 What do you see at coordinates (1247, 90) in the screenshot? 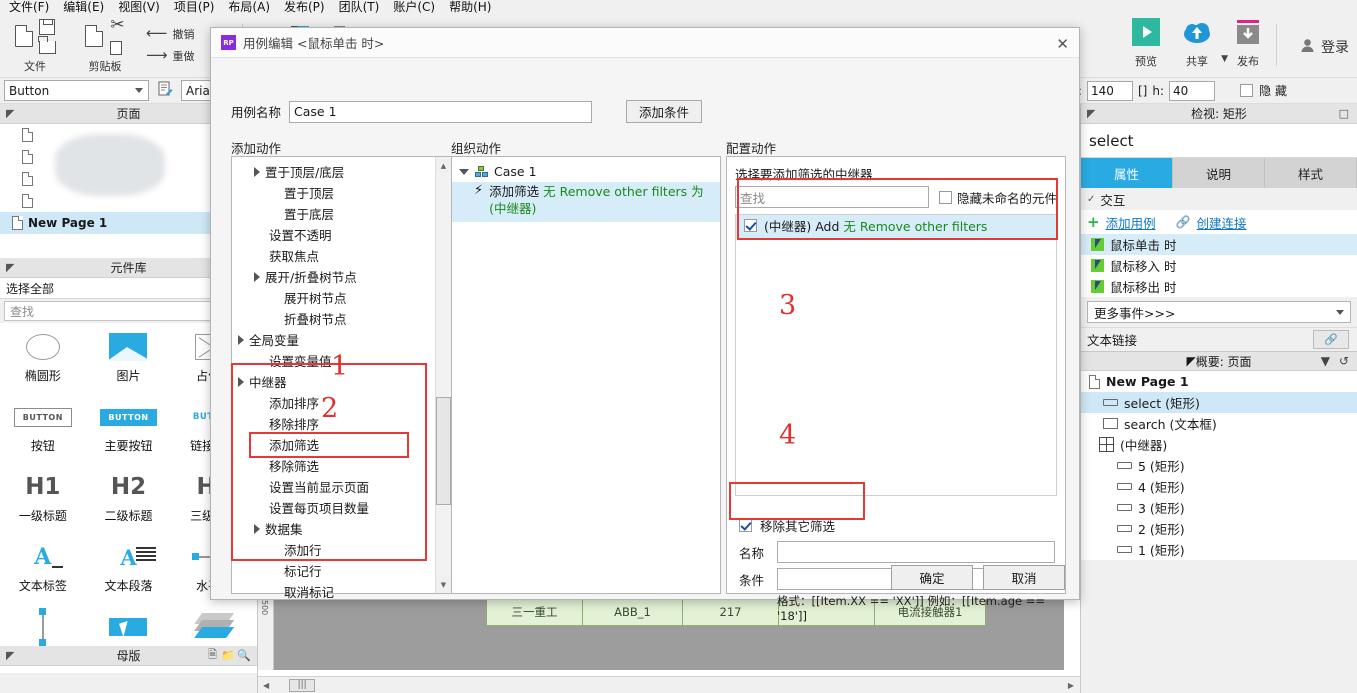
I see `hidden-checkbox` at bounding box center [1247, 90].